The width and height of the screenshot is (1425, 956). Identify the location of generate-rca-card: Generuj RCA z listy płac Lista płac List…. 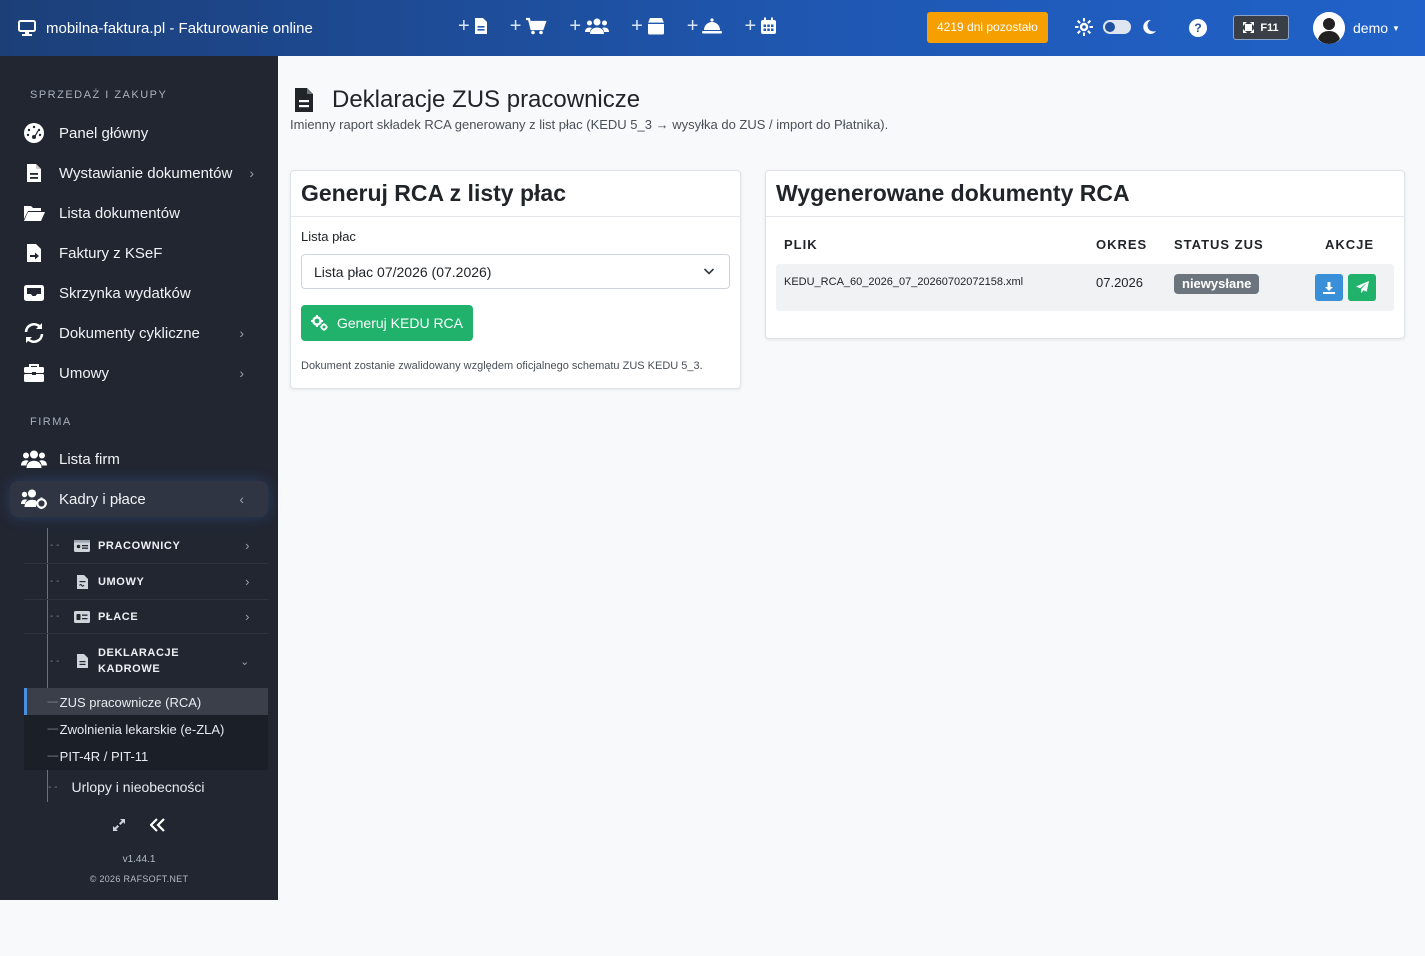
(515, 279).